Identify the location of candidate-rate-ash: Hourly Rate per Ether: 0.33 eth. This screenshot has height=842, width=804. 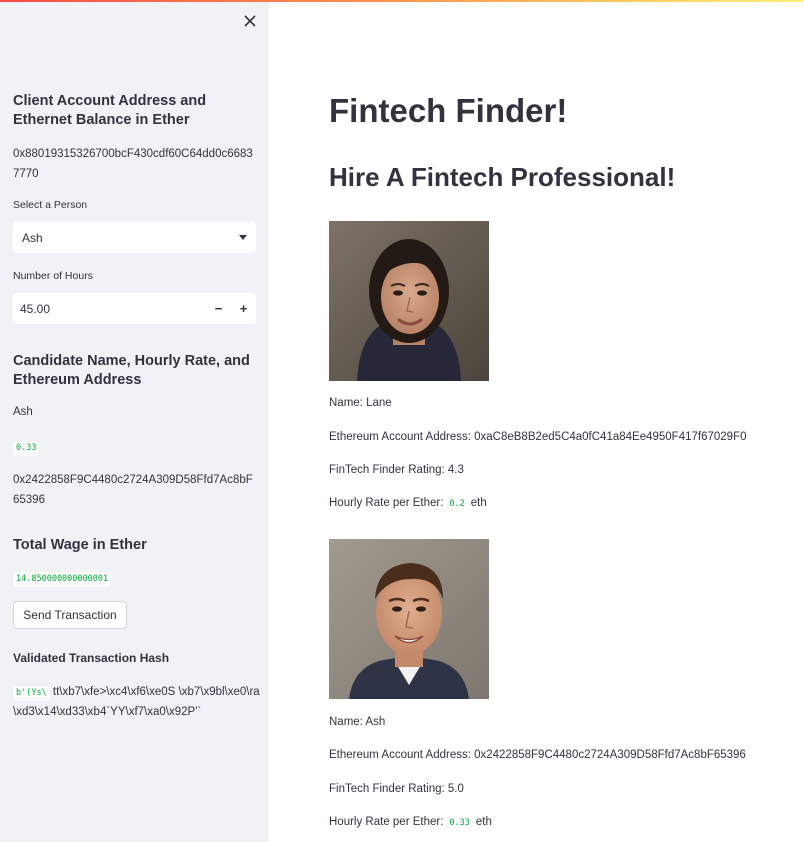
(410, 823).